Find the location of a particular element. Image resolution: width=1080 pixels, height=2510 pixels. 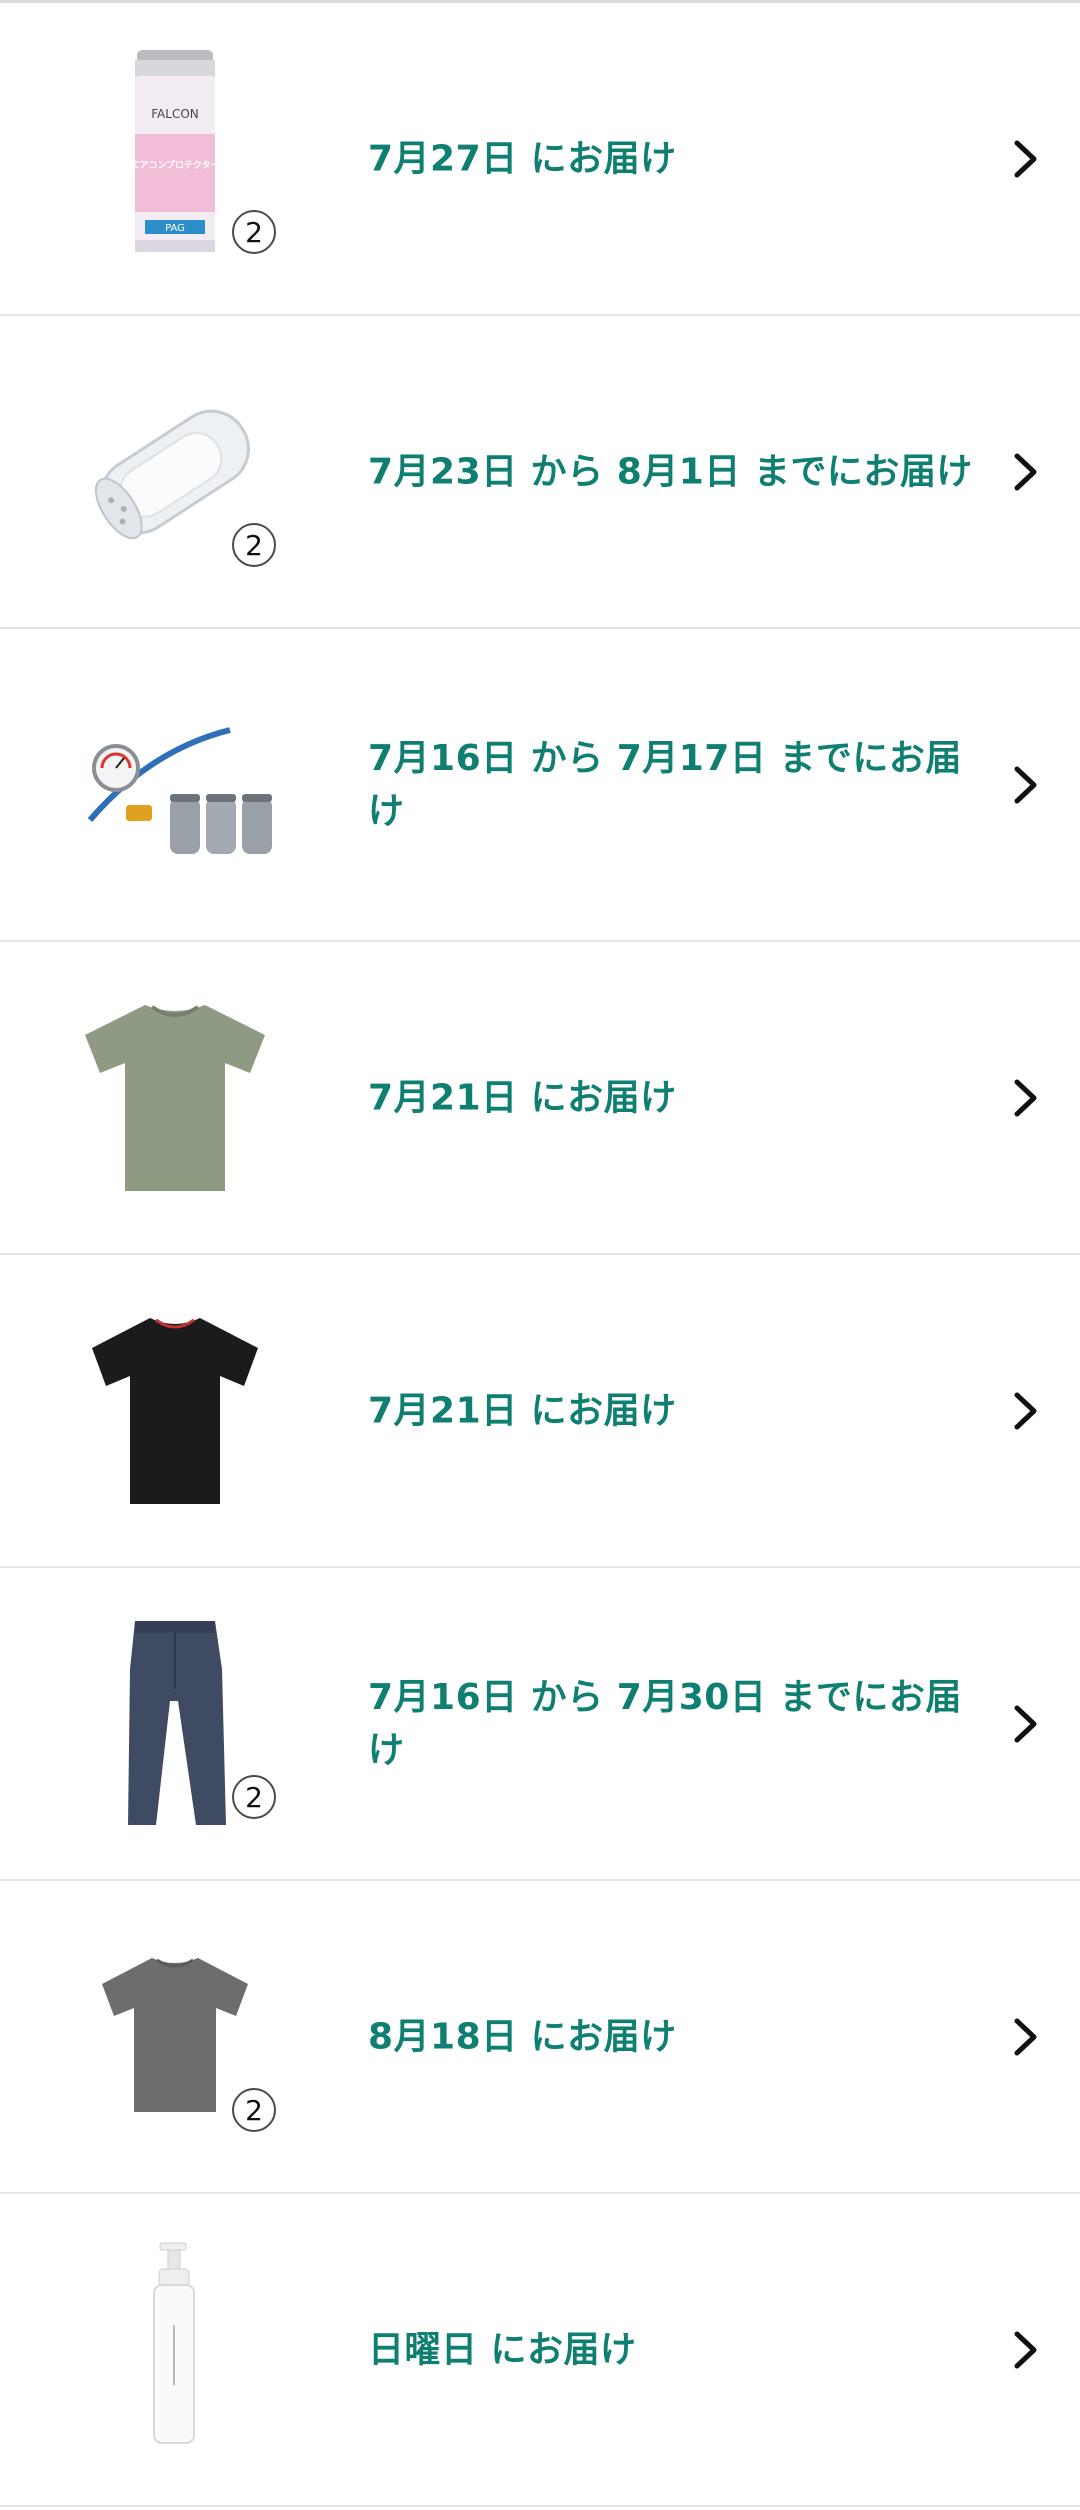

shipment-row: FALCON エアコンプロテクター PAG 2 7月27日 にお届け is located at coordinates (540, 159).